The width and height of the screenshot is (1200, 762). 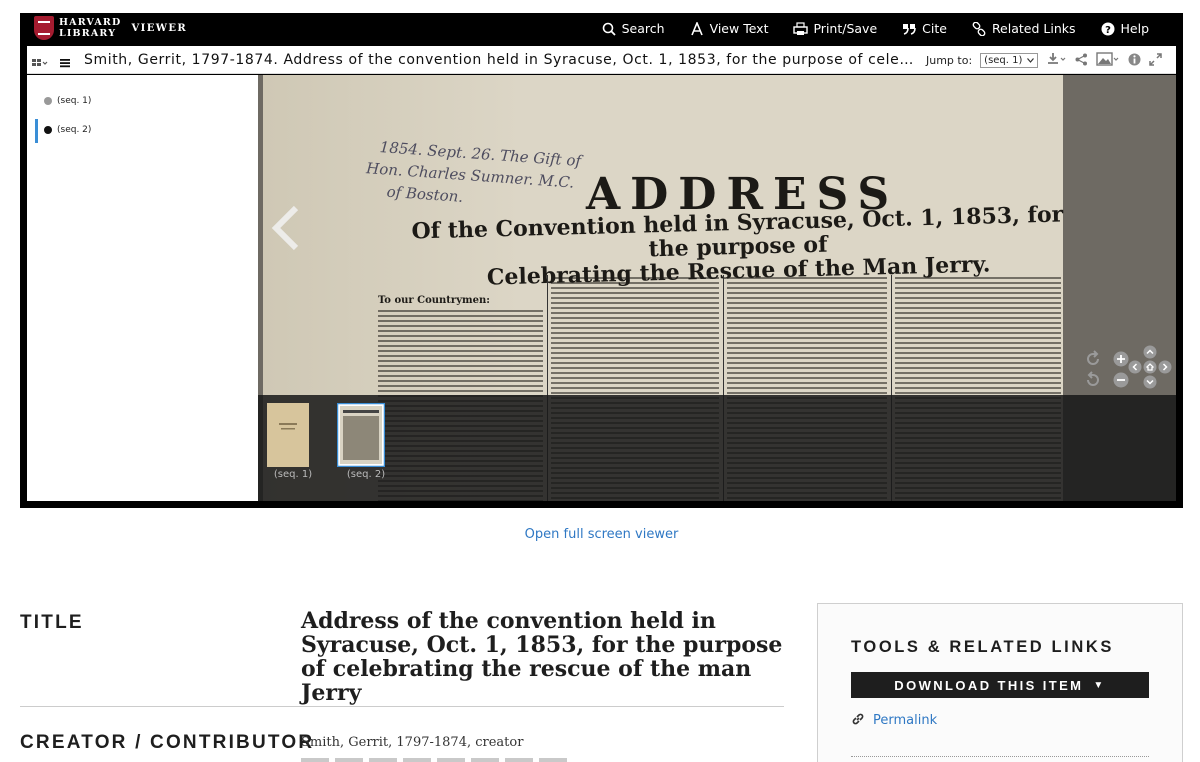 I want to click on logo-line-1: HARVARD, so click(x=90, y=22).